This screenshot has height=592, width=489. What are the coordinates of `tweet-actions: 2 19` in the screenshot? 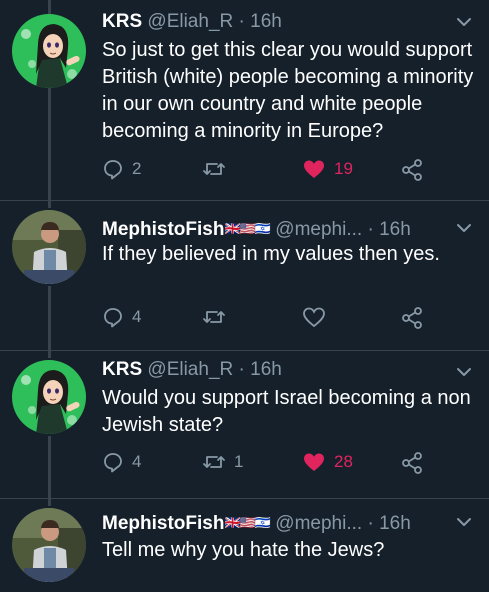 It's located at (285, 171).